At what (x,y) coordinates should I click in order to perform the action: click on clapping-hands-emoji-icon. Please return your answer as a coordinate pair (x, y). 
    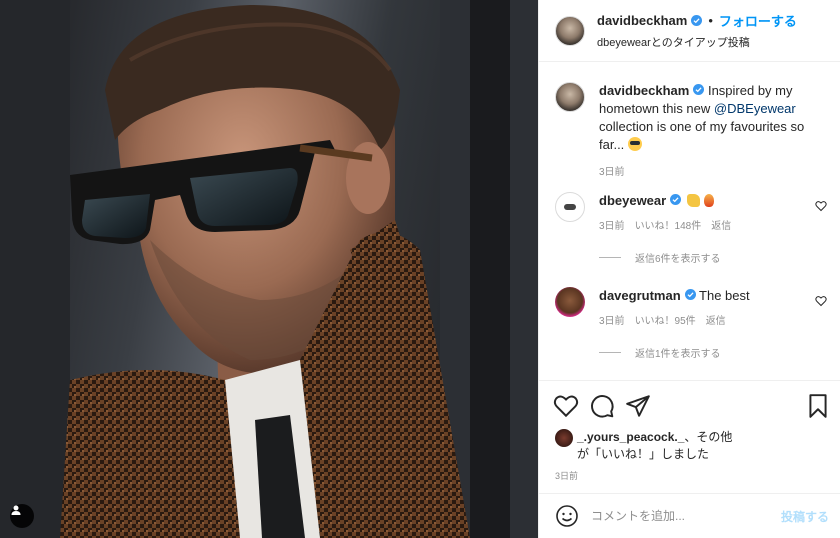
    Looking at the image, I should click on (694, 200).